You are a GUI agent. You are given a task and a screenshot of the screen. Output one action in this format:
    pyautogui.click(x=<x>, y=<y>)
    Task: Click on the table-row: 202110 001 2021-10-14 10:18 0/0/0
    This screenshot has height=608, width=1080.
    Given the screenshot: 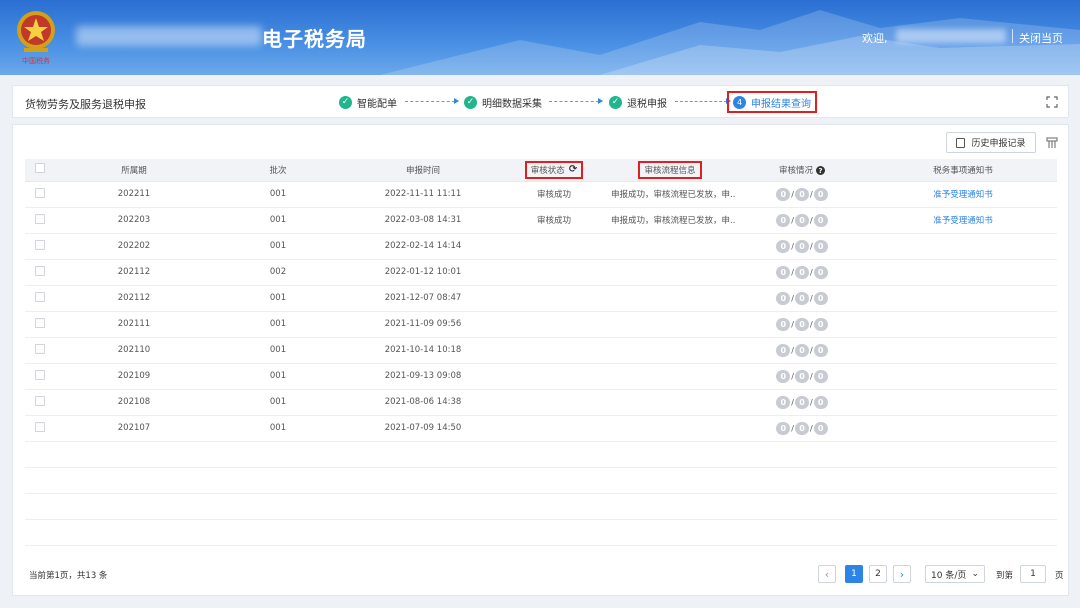 What is the action you would take?
    pyautogui.click(x=541, y=350)
    